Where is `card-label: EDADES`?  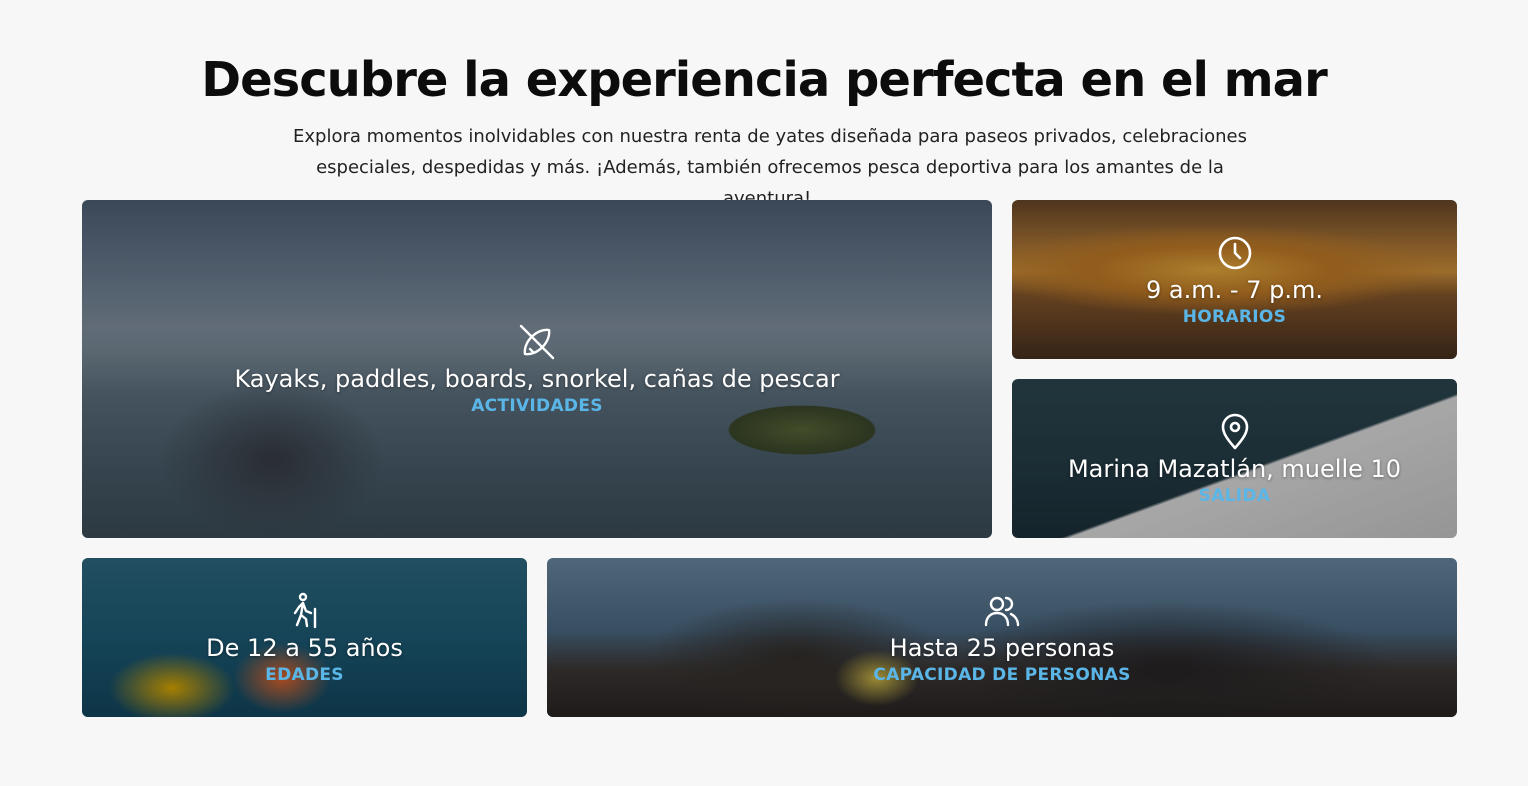
card-label: EDADES is located at coordinates (304, 674).